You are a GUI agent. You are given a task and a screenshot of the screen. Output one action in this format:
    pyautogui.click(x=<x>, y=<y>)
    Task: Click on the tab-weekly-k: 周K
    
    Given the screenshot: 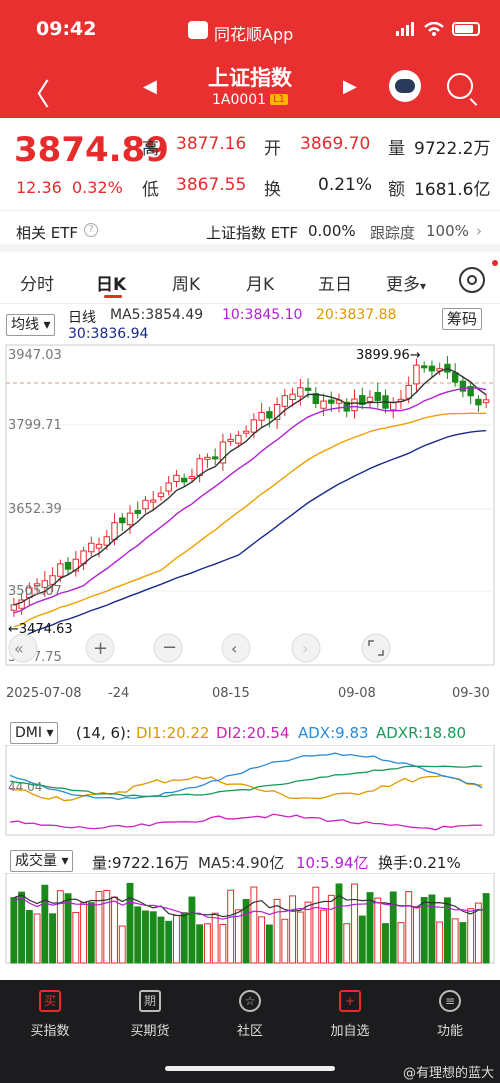 What is the action you would take?
    pyautogui.click(x=186, y=282)
    